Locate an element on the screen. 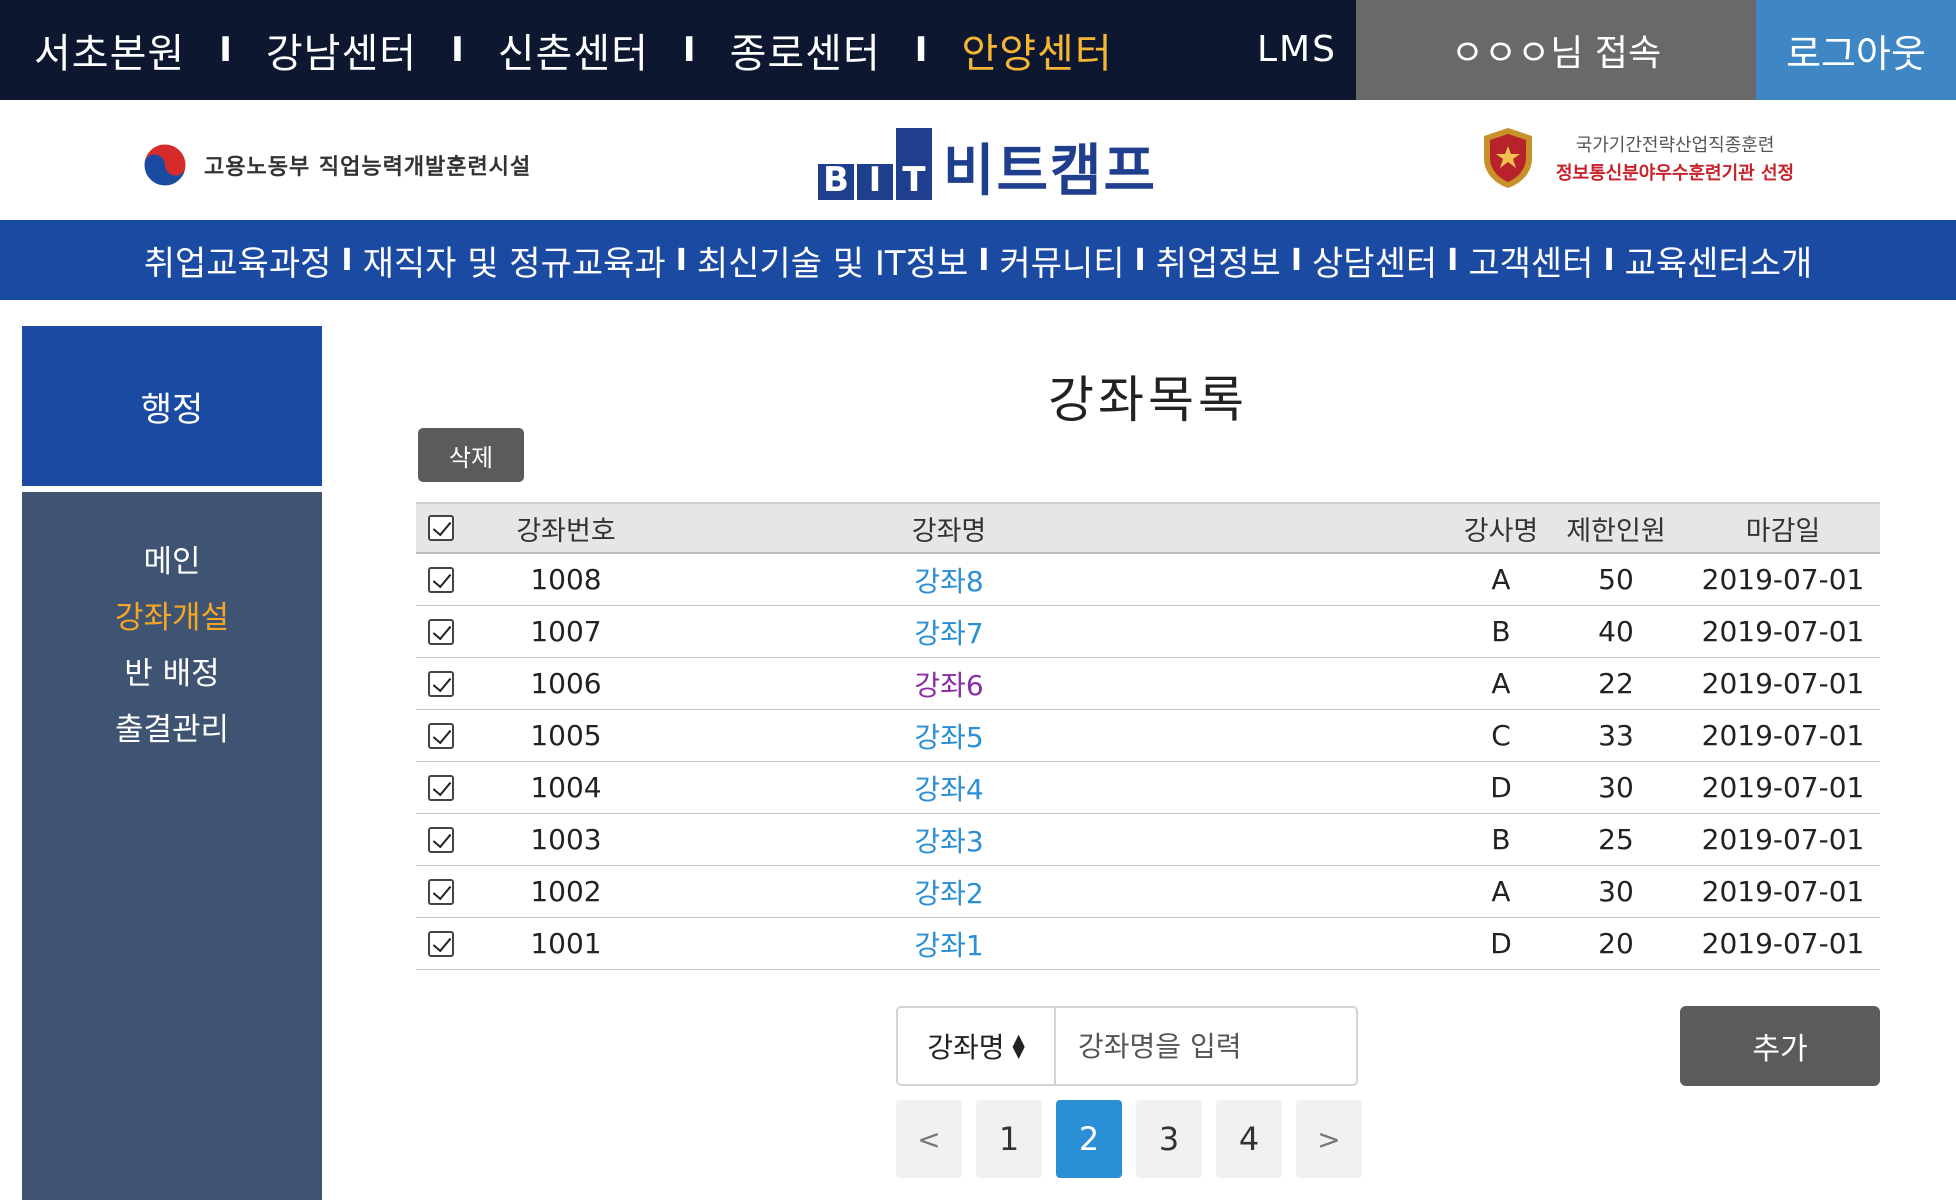  page-button: 3 is located at coordinates (1169, 1139).